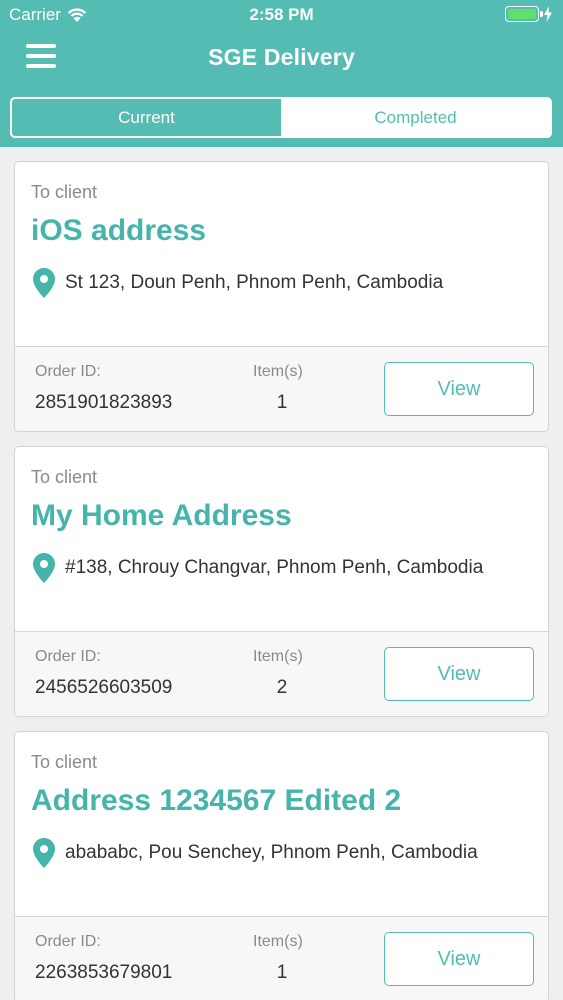 The height and width of the screenshot is (1000, 563). What do you see at coordinates (119, 230) in the screenshot?
I see `client-address-name: iOS address` at bounding box center [119, 230].